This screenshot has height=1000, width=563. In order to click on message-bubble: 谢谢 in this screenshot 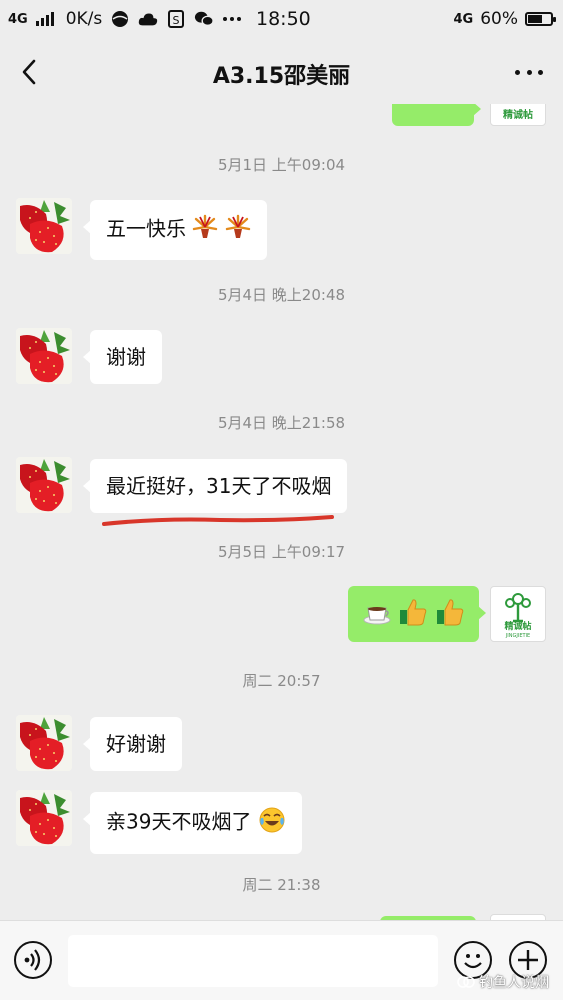, I will do `click(122, 357)`.